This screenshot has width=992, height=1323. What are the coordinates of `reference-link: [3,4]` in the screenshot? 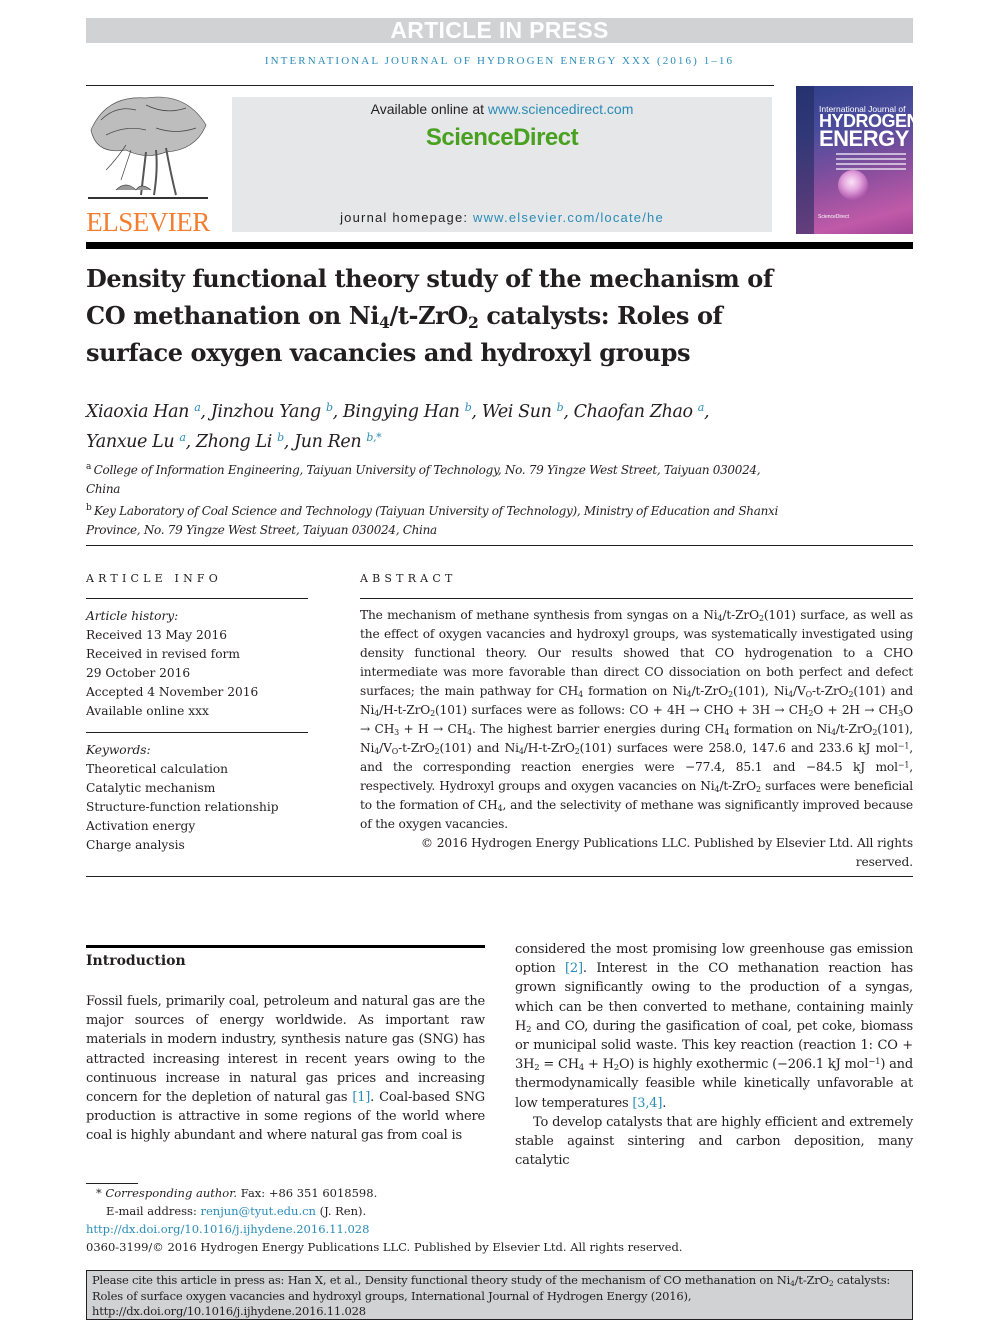 It's located at (647, 1103).